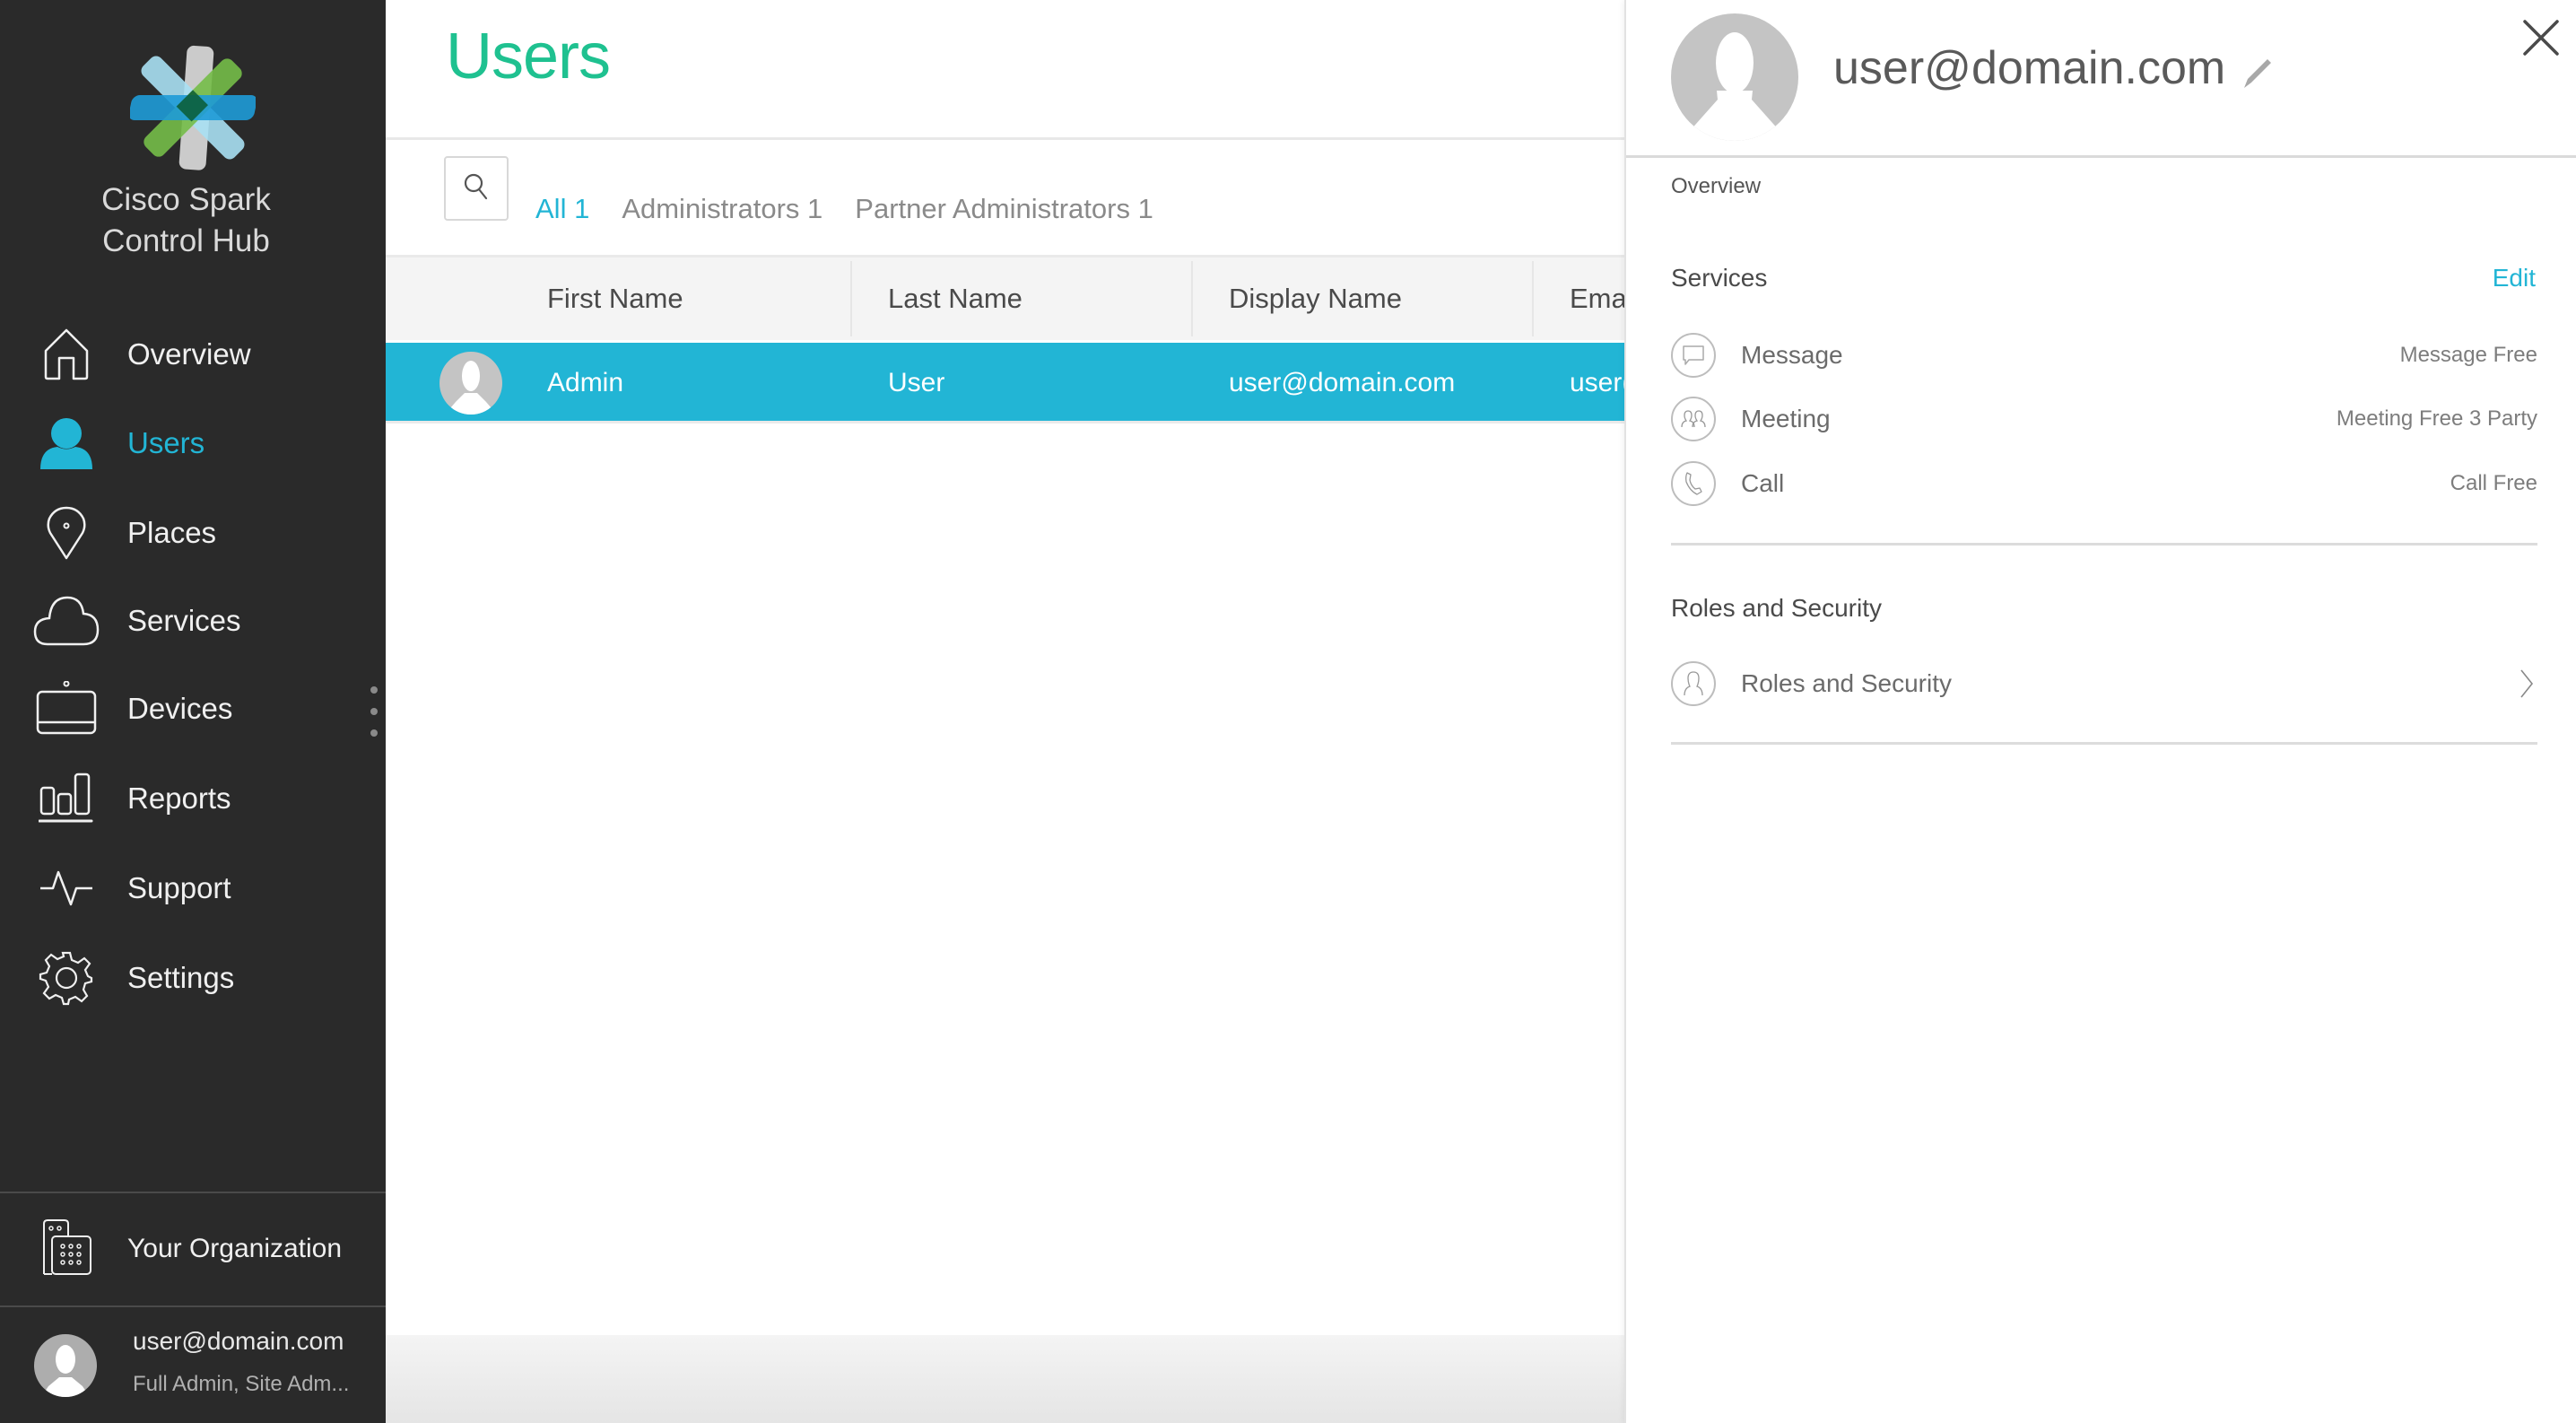 The height and width of the screenshot is (1423, 2576). What do you see at coordinates (1719, 278) in the screenshot?
I see `services-section-title: Services` at bounding box center [1719, 278].